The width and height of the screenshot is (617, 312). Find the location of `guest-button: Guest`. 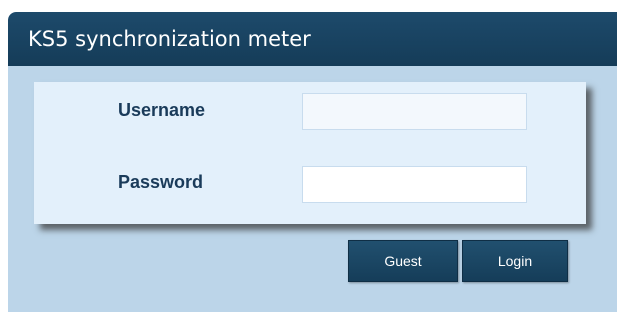

guest-button: Guest is located at coordinates (403, 261).